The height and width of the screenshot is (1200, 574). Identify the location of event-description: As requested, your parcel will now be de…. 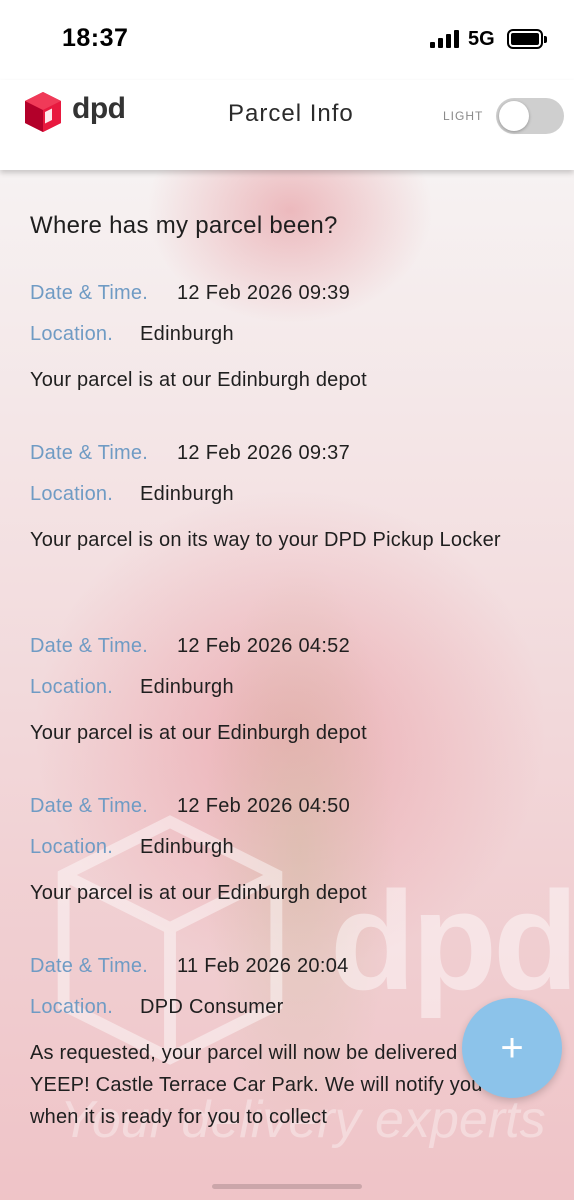
(256, 1085).